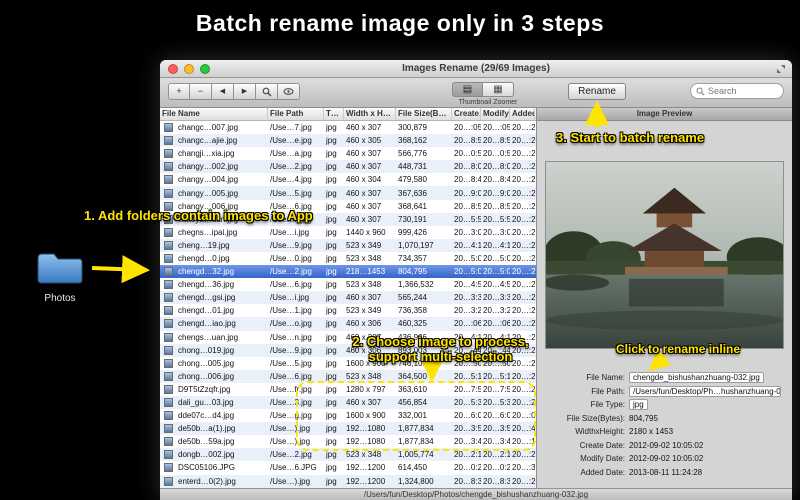 Image resolution: width=800 pixels, height=500 pixels. I want to click on file-type-input: jpg, so click(638, 405).